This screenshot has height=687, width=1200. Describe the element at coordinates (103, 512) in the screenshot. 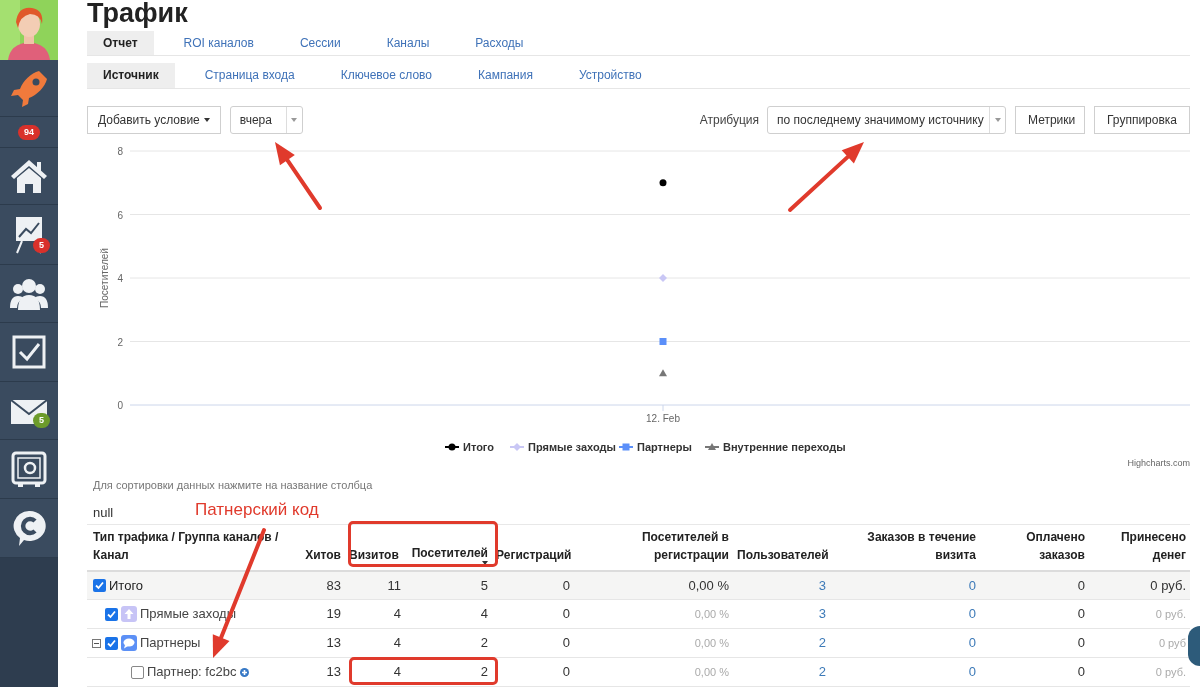

I see `table-caption: null` at that location.